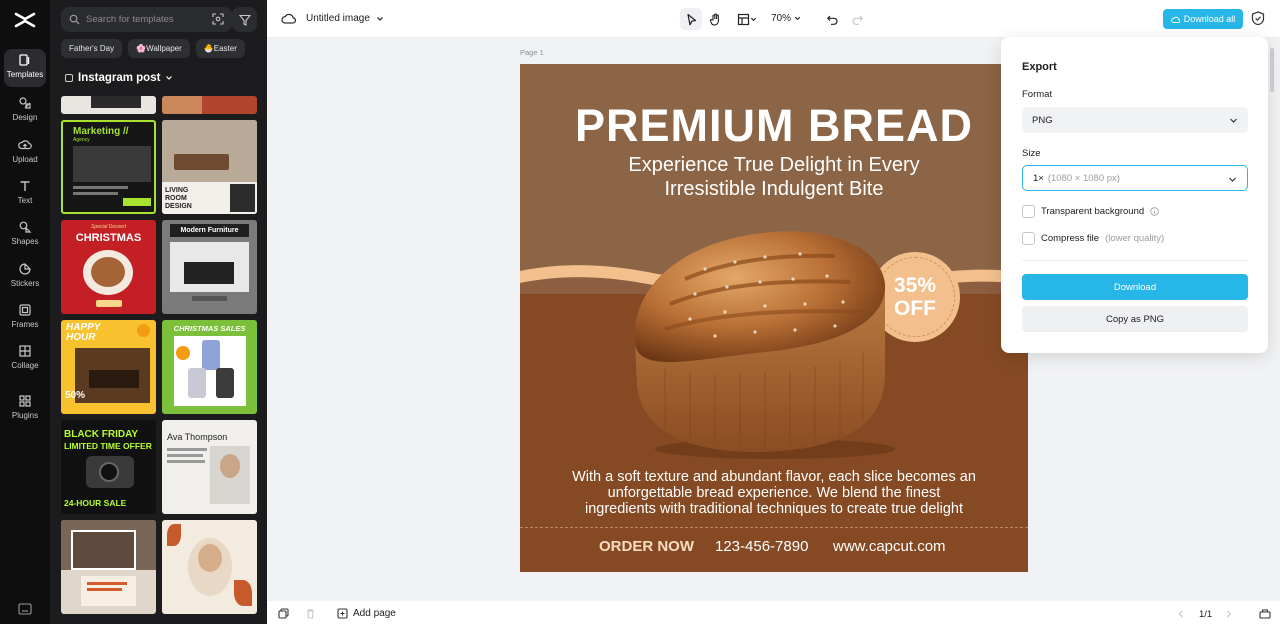  What do you see at coordinates (283, 613) in the screenshot?
I see `duplicate-page-icon` at bounding box center [283, 613].